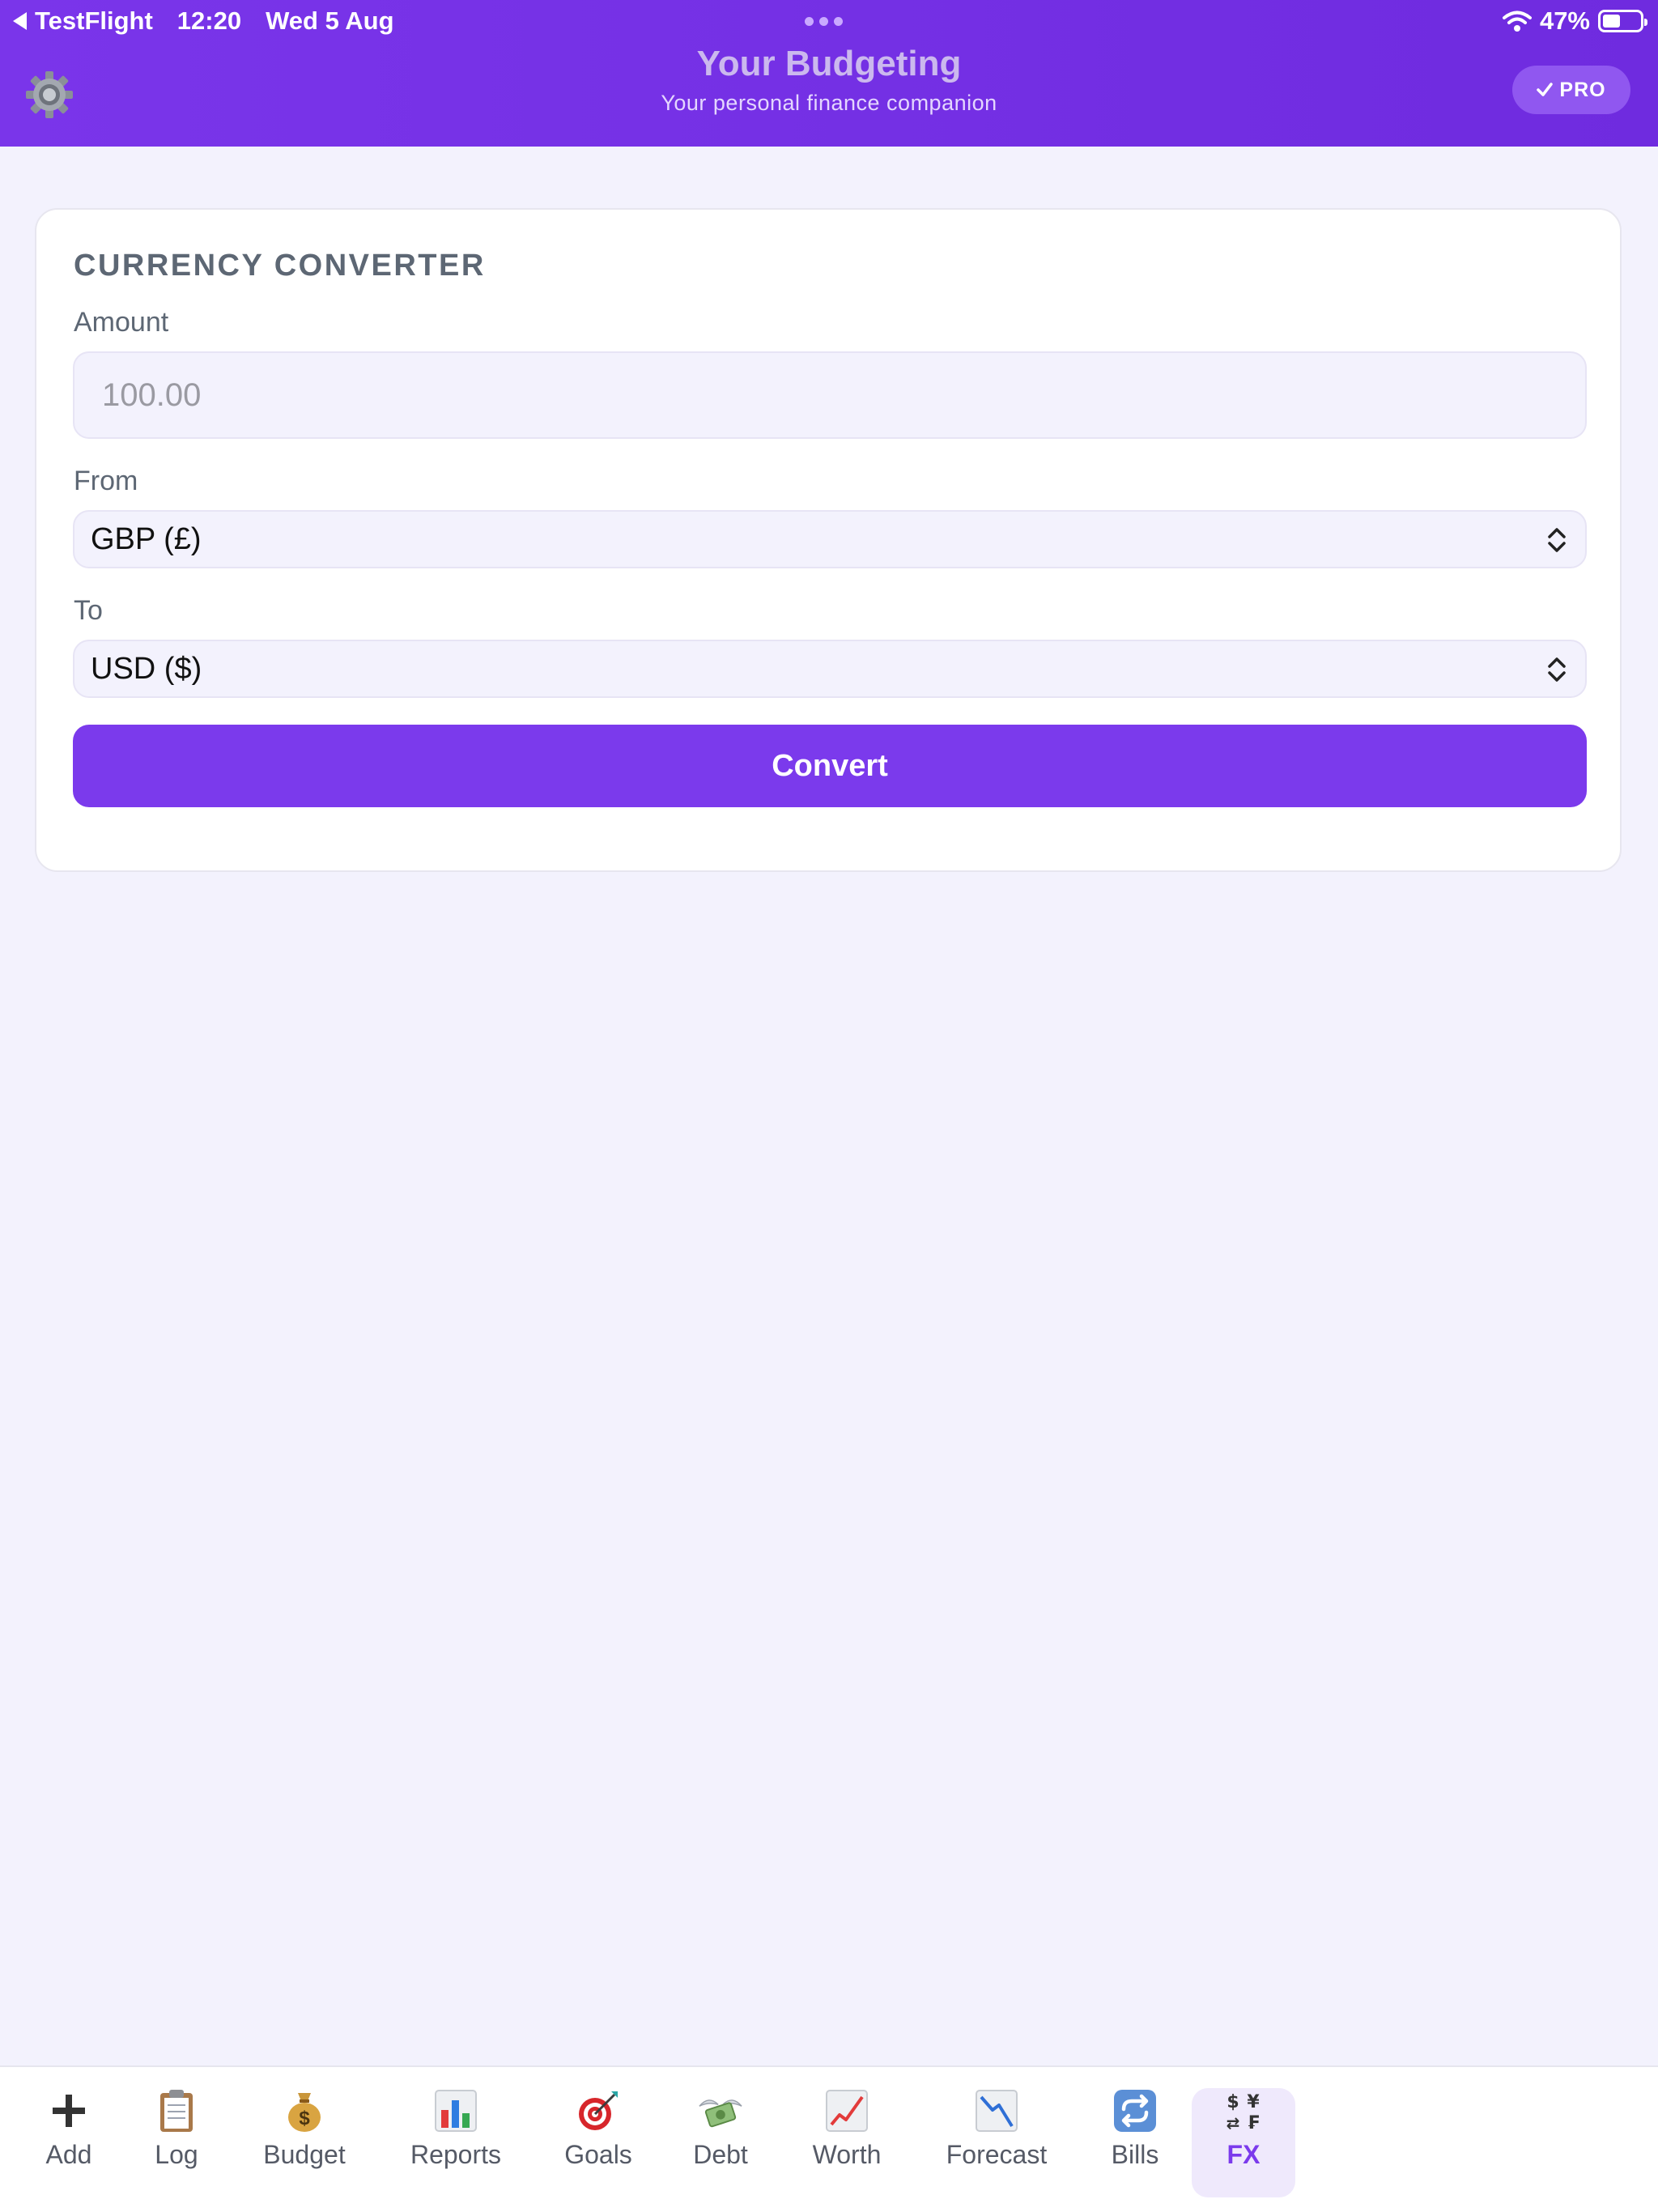 Image resolution: width=1658 pixels, height=2212 pixels. I want to click on to-currency-value: USD ($), so click(146, 669).